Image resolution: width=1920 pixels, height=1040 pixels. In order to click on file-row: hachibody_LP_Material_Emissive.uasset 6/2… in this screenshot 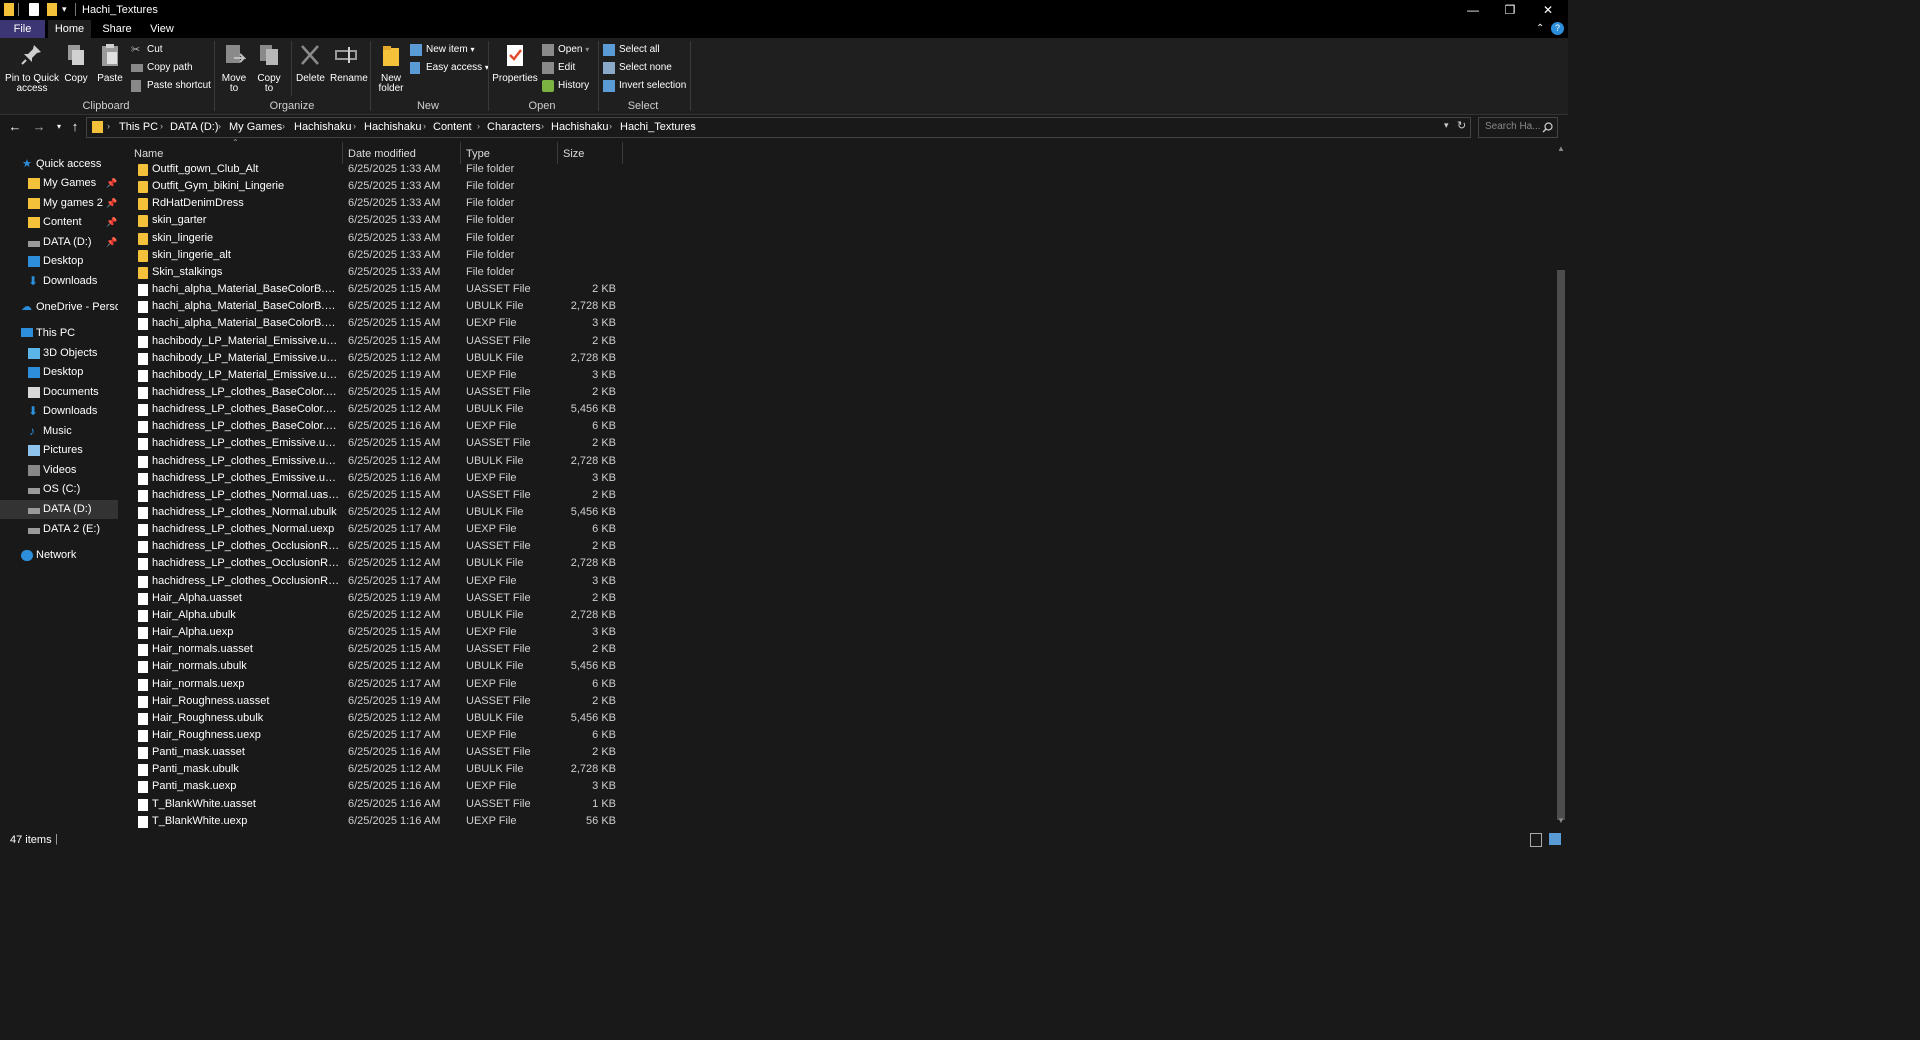, I will do `click(377, 341)`.